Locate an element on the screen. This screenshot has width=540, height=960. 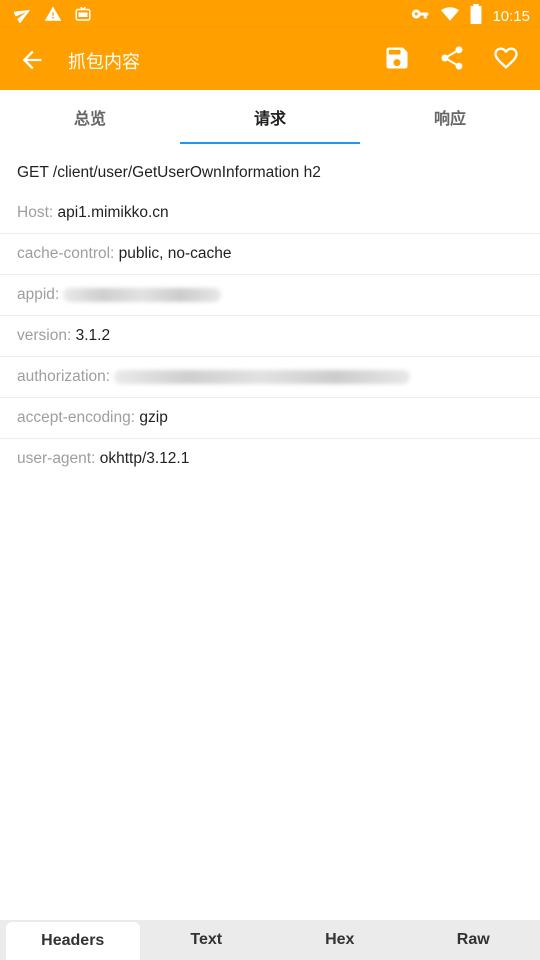
header-row-authorization: authorization: is located at coordinates (270, 377).